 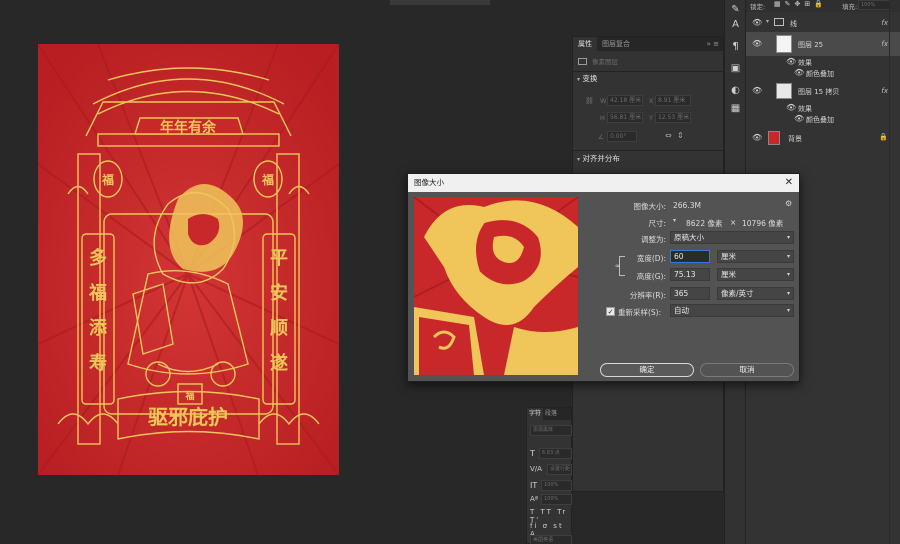 What do you see at coordinates (279, 328) in the screenshot?
I see `couplet-right-char-3: 顺` at bounding box center [279, 328].